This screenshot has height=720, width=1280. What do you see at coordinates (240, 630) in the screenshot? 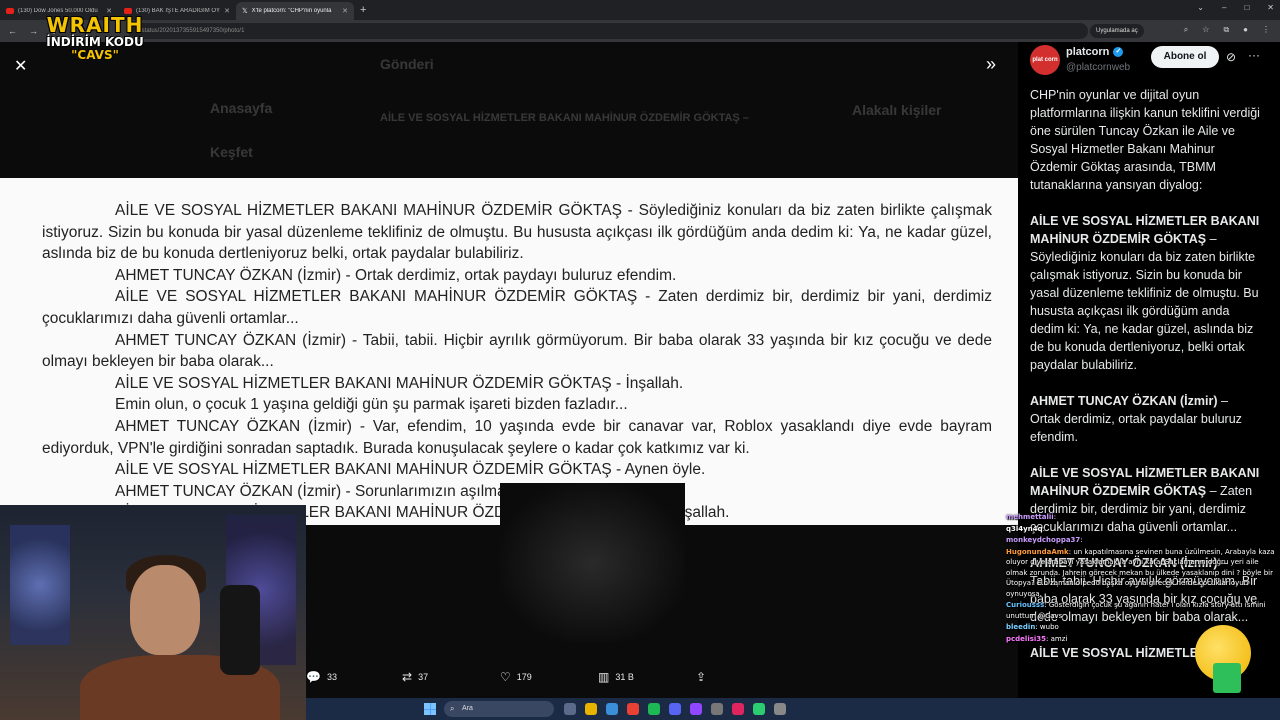
I see `microphone` at bounding box center [240, 630].